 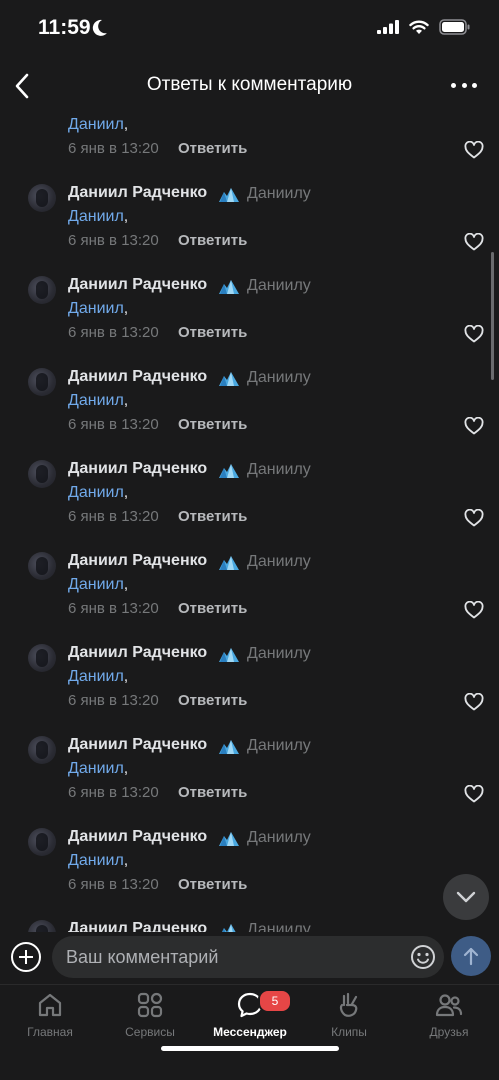 I want to click on arrow-up-icon, so click(x=471, y=956).